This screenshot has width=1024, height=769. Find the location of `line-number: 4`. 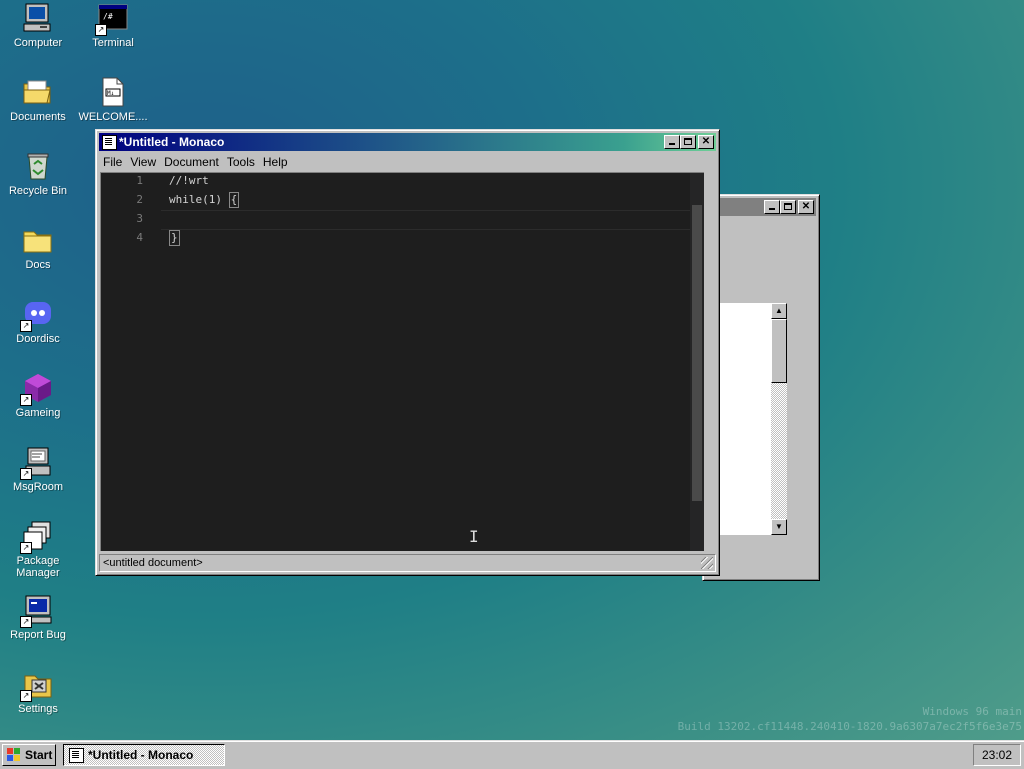

line-number: 4 is located at coordinates (139, 237).